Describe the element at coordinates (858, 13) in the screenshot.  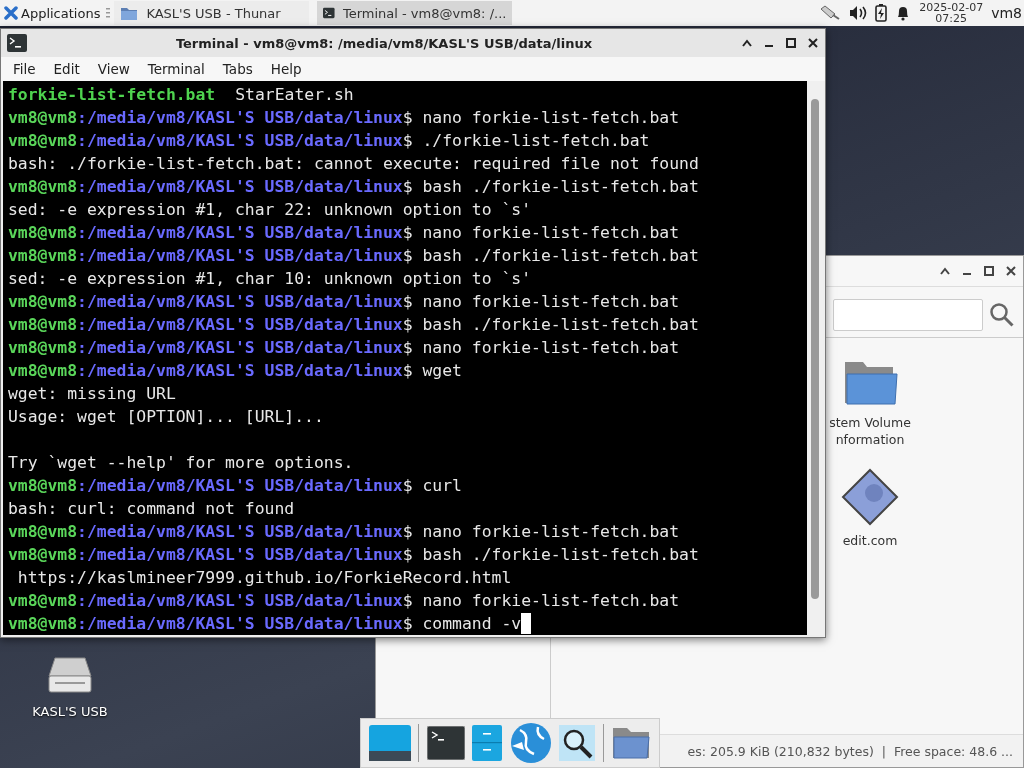
I see `volume-icon` at that location.